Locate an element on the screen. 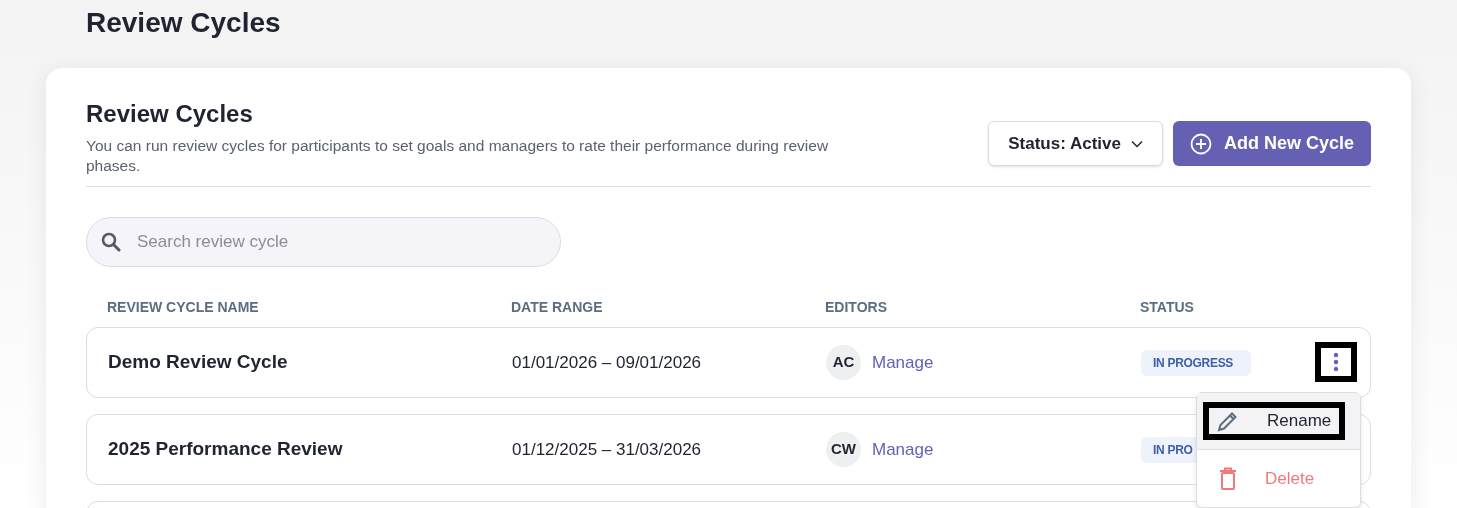  kebab-icon is located at coordinates (1336, 362).